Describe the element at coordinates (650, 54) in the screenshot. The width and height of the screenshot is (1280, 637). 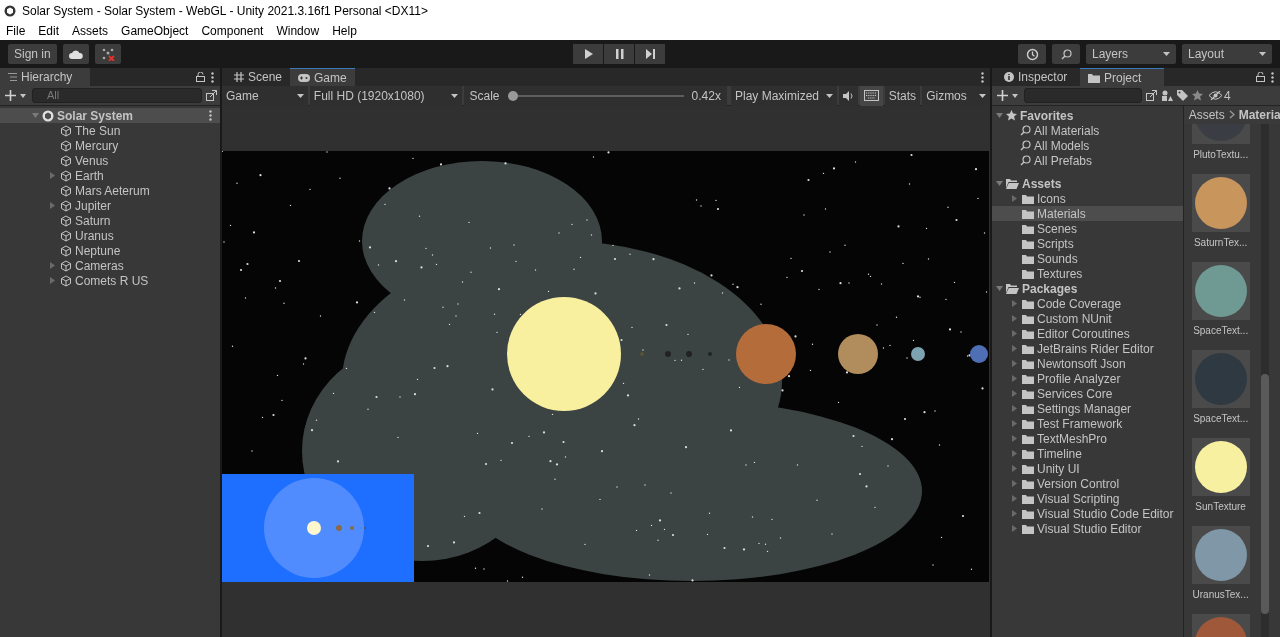
I see `step-button` at that location.